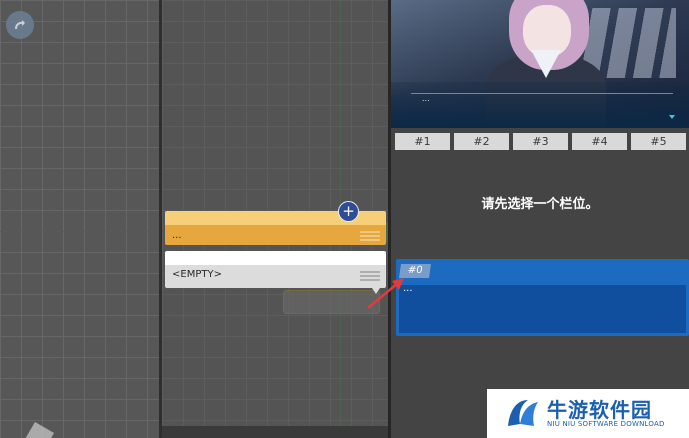 Image resolution: width=689 pixels, height=438 pixels. Describe the element at coordinates (422, 141) in the screenshot. I see `tab-slot-1: #1` at that location.